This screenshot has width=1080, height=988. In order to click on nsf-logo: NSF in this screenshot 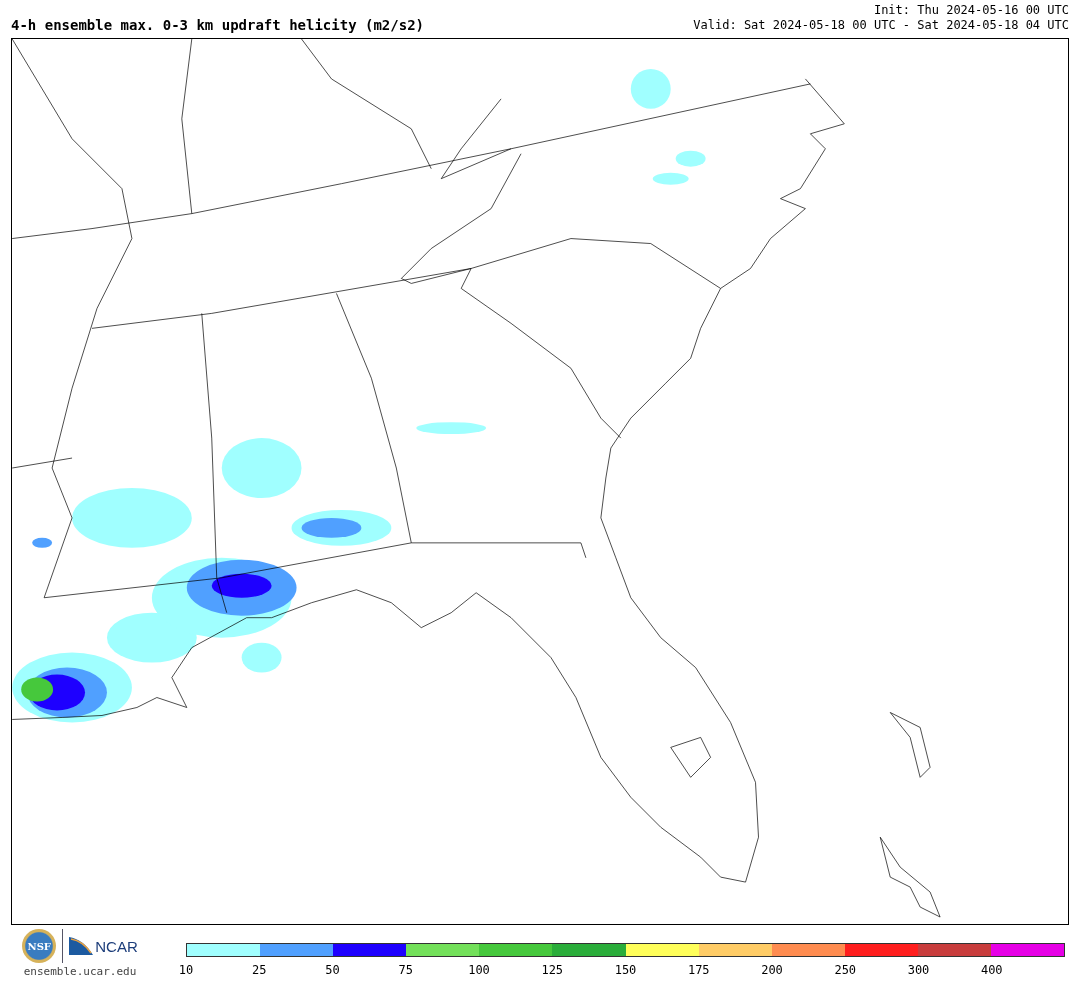, I will do `click(39, 946)`.